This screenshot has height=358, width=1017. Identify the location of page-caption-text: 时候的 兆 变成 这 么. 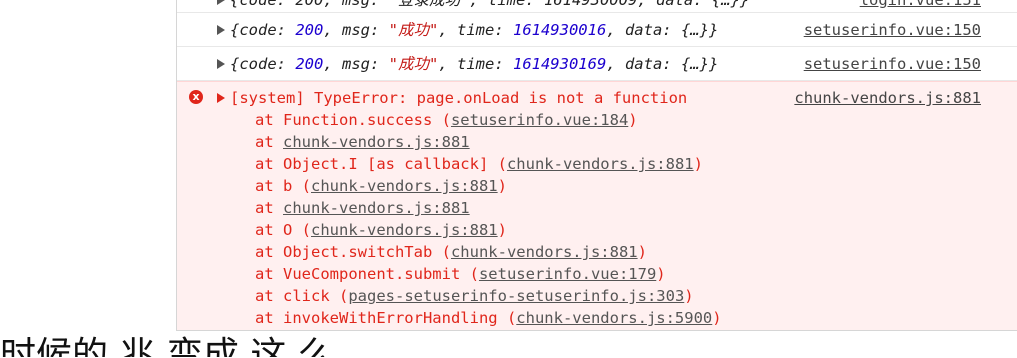
(167, 346).